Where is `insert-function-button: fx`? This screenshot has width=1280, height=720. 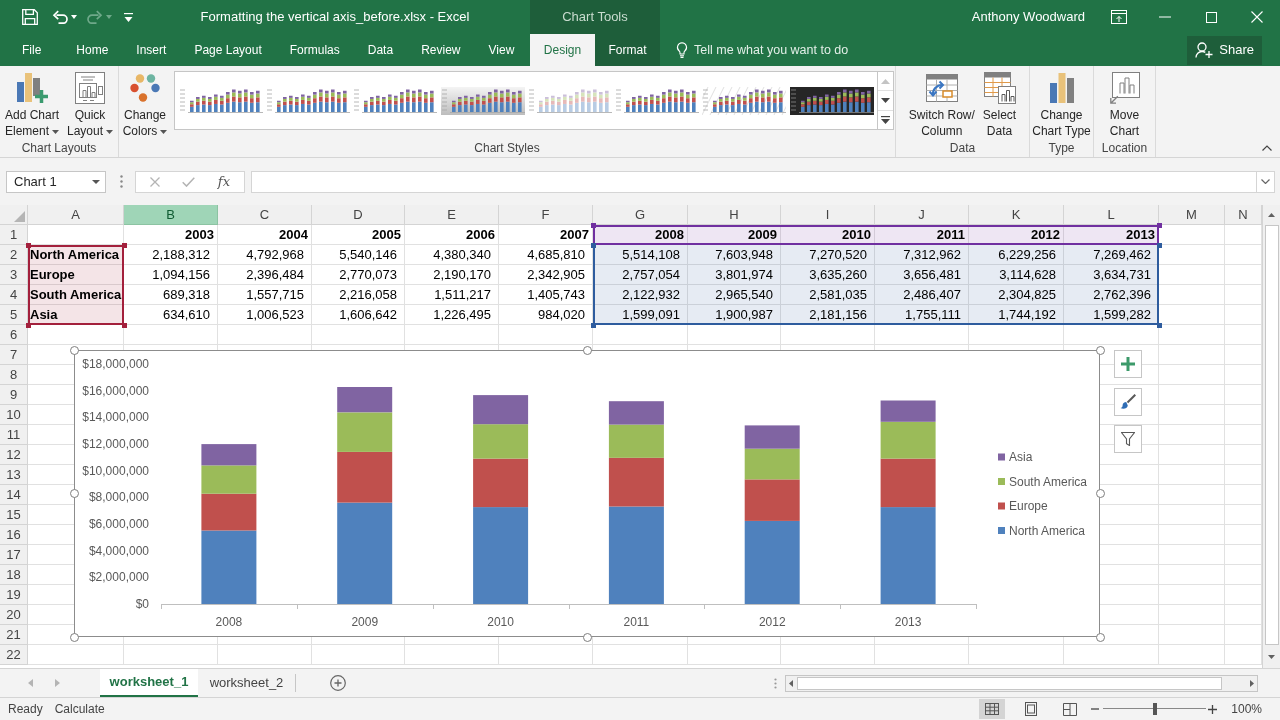
insert-function-button: fx is located at coordinates (223, 181).